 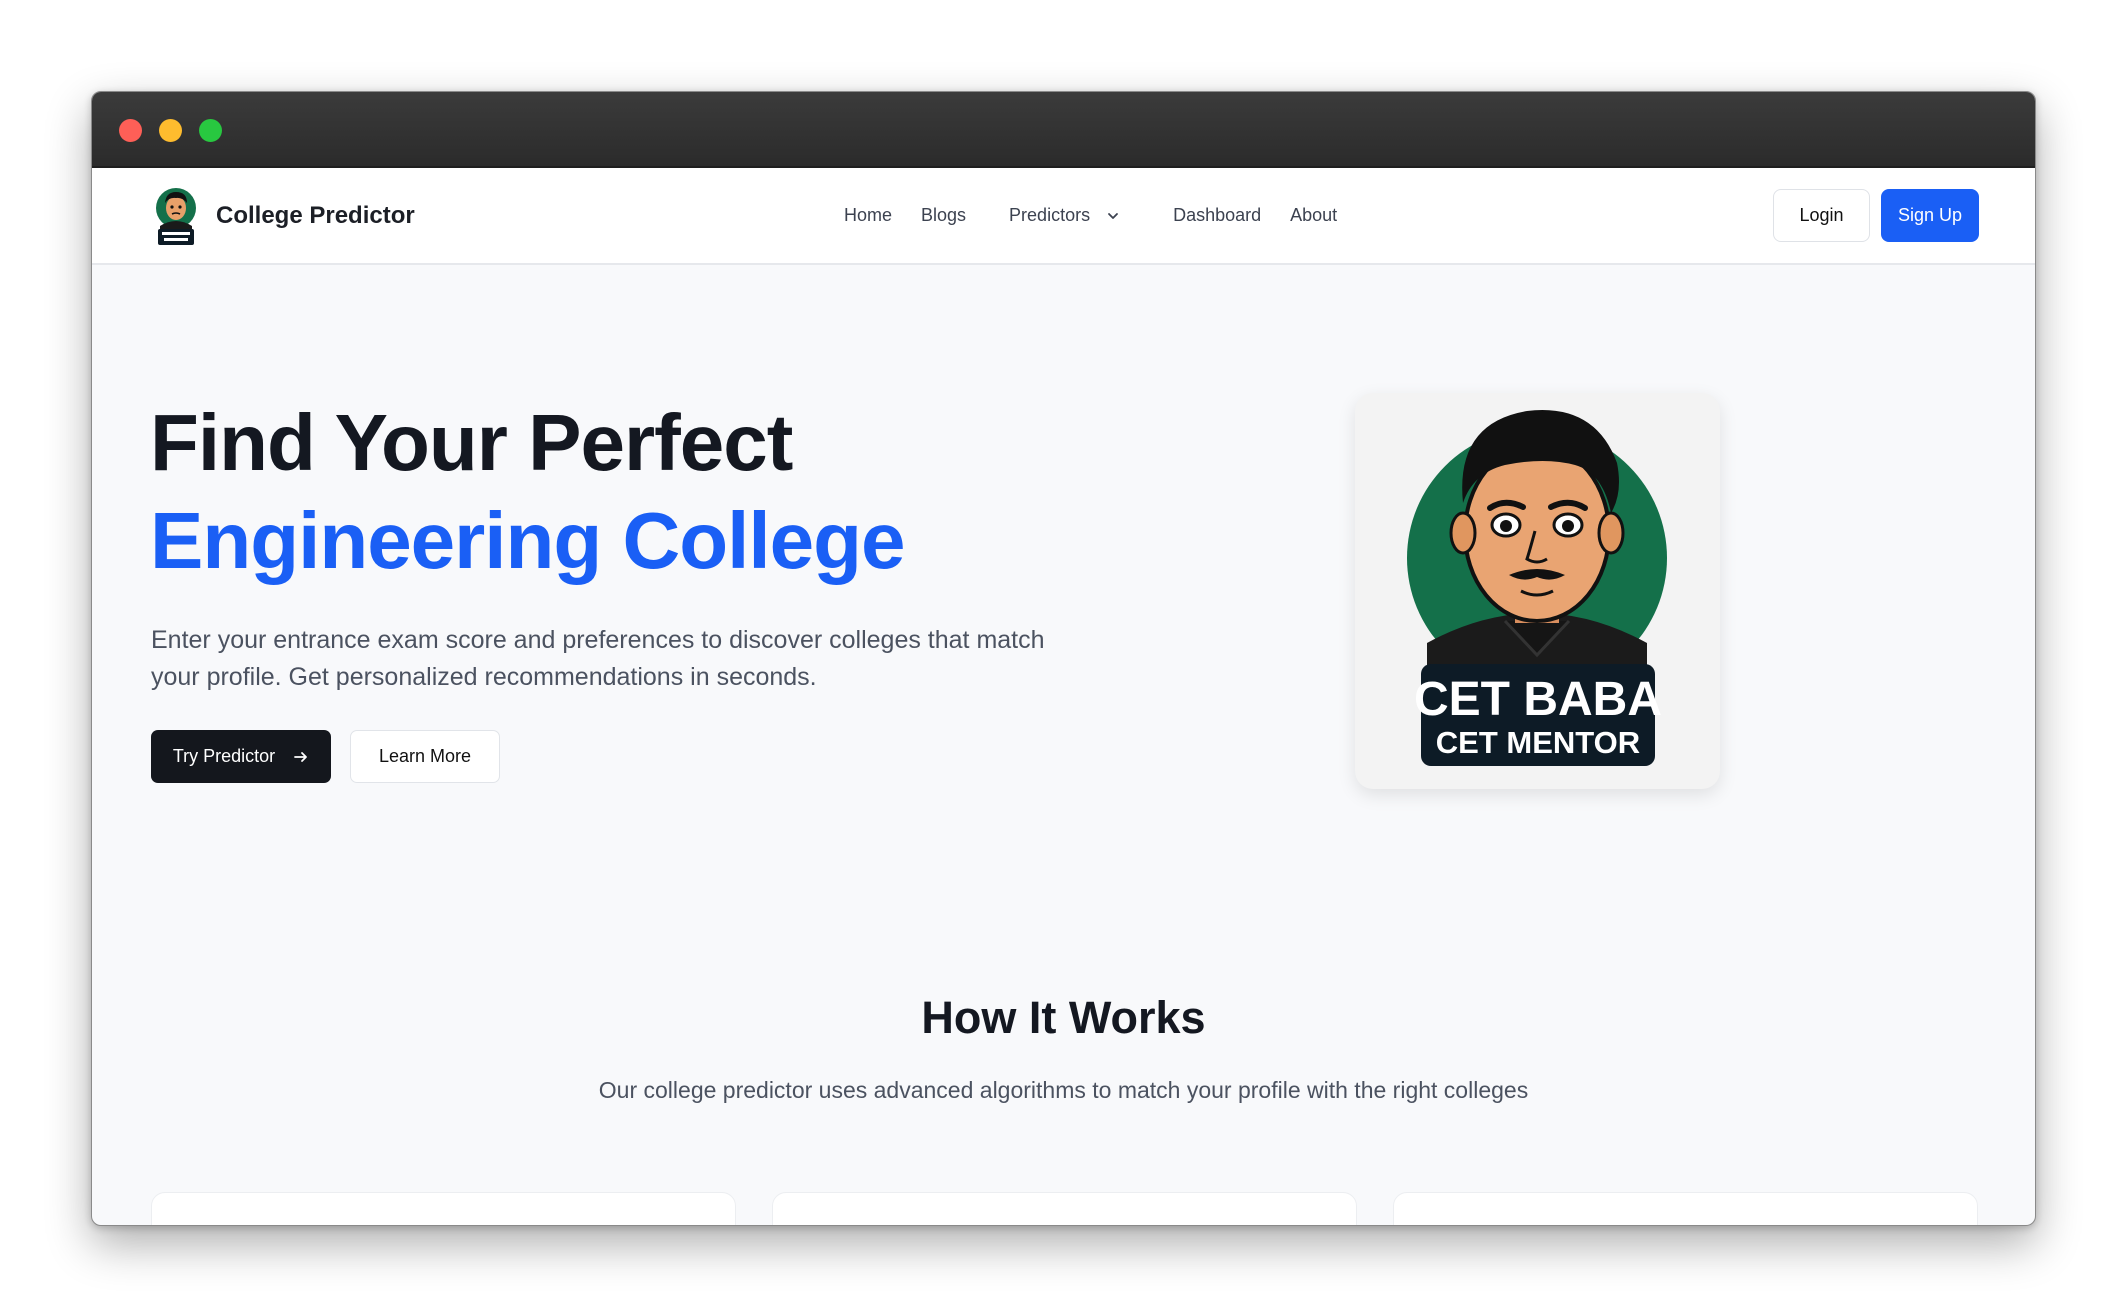 What do you see at coordinates (1063, 130) in the screenshot?
I see `window-titlebar` at bounding box center [1063, 130].